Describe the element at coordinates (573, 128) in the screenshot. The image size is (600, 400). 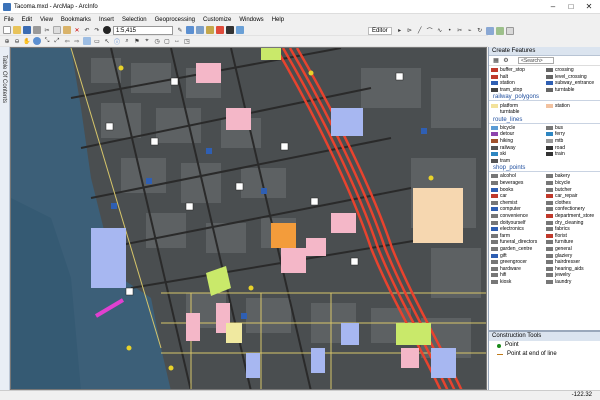
I see `feature-template-item: bus` at that location.